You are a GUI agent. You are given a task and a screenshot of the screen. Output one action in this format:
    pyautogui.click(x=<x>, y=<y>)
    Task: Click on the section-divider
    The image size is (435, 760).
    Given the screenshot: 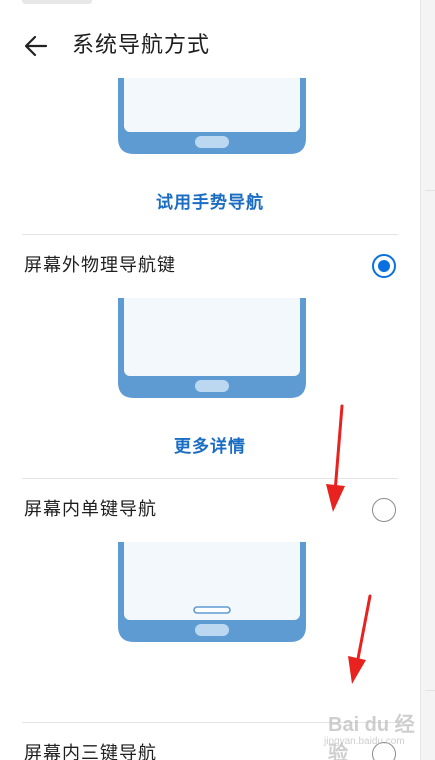 What is the action you would take?
    pyautogui.click(x=210, y=234)
    